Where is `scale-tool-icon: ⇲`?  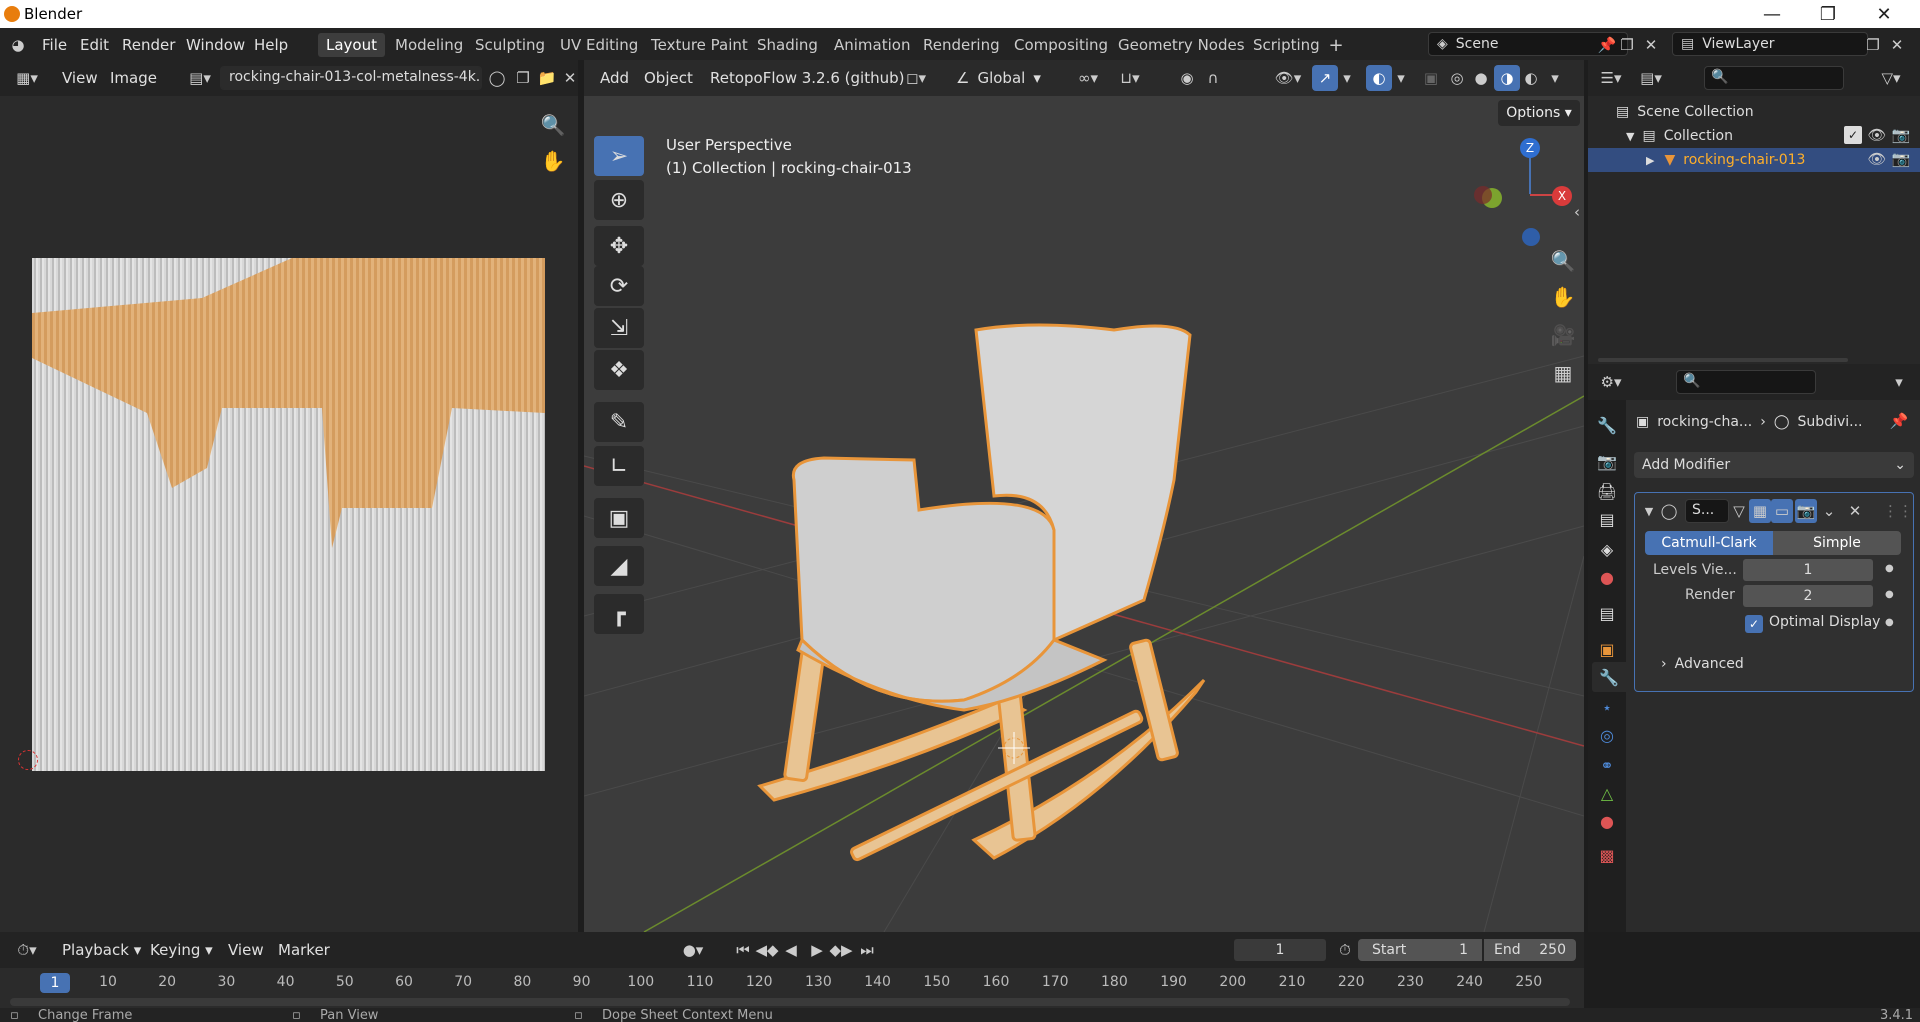 scale-tool-icon: ⇲ is located at coordinates (619, 328).